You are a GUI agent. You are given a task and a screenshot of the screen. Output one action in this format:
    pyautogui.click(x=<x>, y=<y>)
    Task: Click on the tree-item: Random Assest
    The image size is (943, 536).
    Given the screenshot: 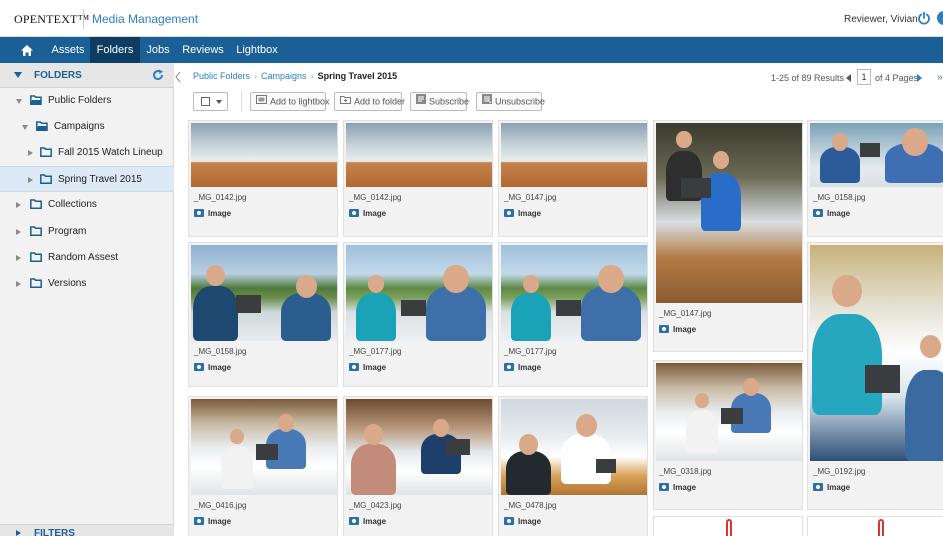 What is the action you would take?
    pyautogui.click(x=87, y=258)
    